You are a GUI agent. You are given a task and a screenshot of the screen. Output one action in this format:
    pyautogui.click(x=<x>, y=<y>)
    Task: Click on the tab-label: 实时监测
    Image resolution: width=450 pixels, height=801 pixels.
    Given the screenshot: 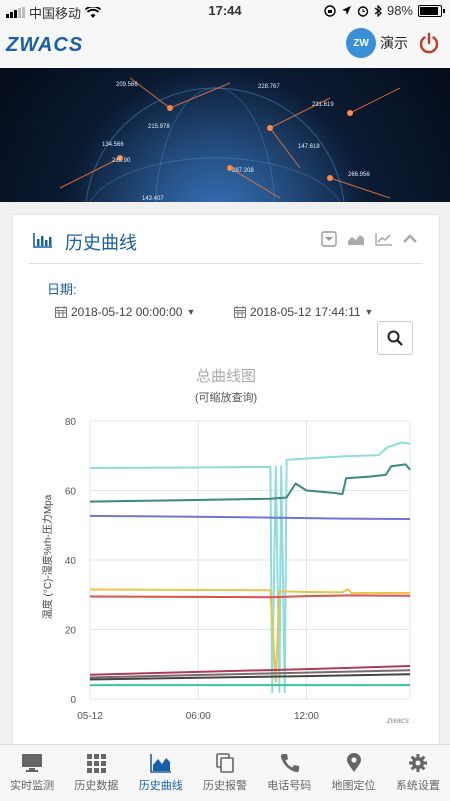 What is the action you would take?
    pyautogui.click(x=32, y=786)
    